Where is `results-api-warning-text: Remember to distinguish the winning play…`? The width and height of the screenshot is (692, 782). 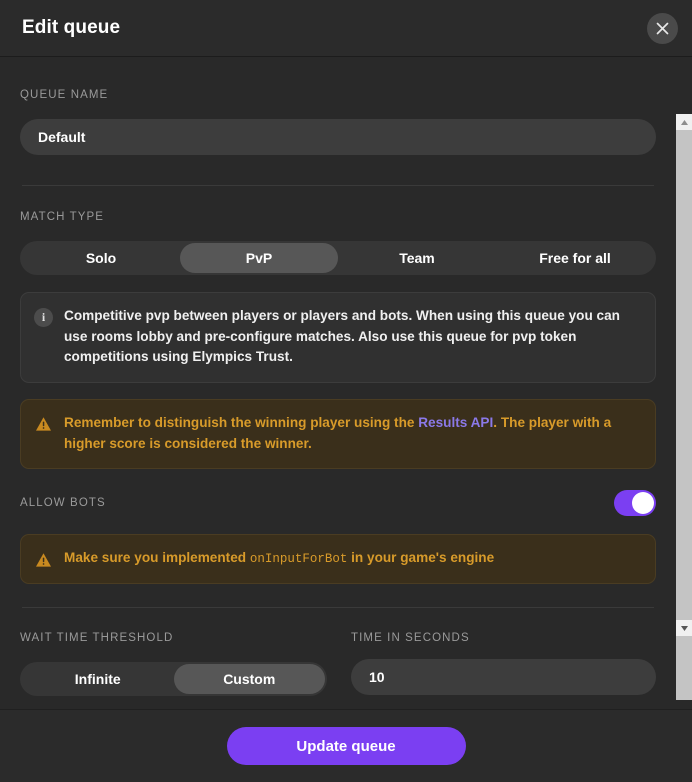 results-api-warning-text: Remember to distinguish the winning play… is located at coordinates (352, 433).